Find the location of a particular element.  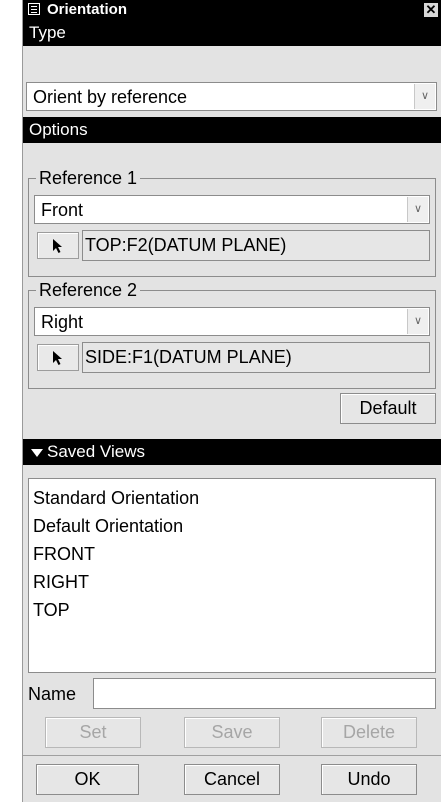

reference1-group: Reference 1 is located at coordinates (232, 222).